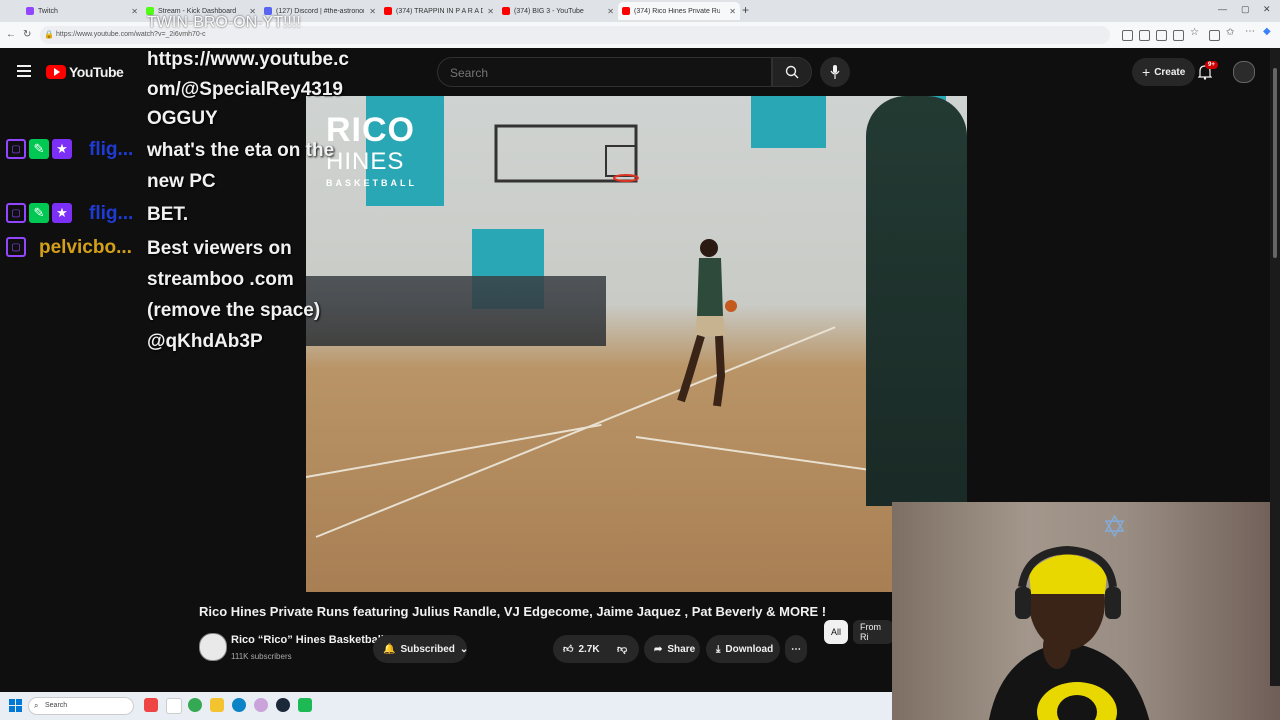 This screenshot has height=720, width=1280. What do you see at coordinates (836, 632) in the screenshot?
I see `filter-chip-all: All` at bounding box center [836, 632].